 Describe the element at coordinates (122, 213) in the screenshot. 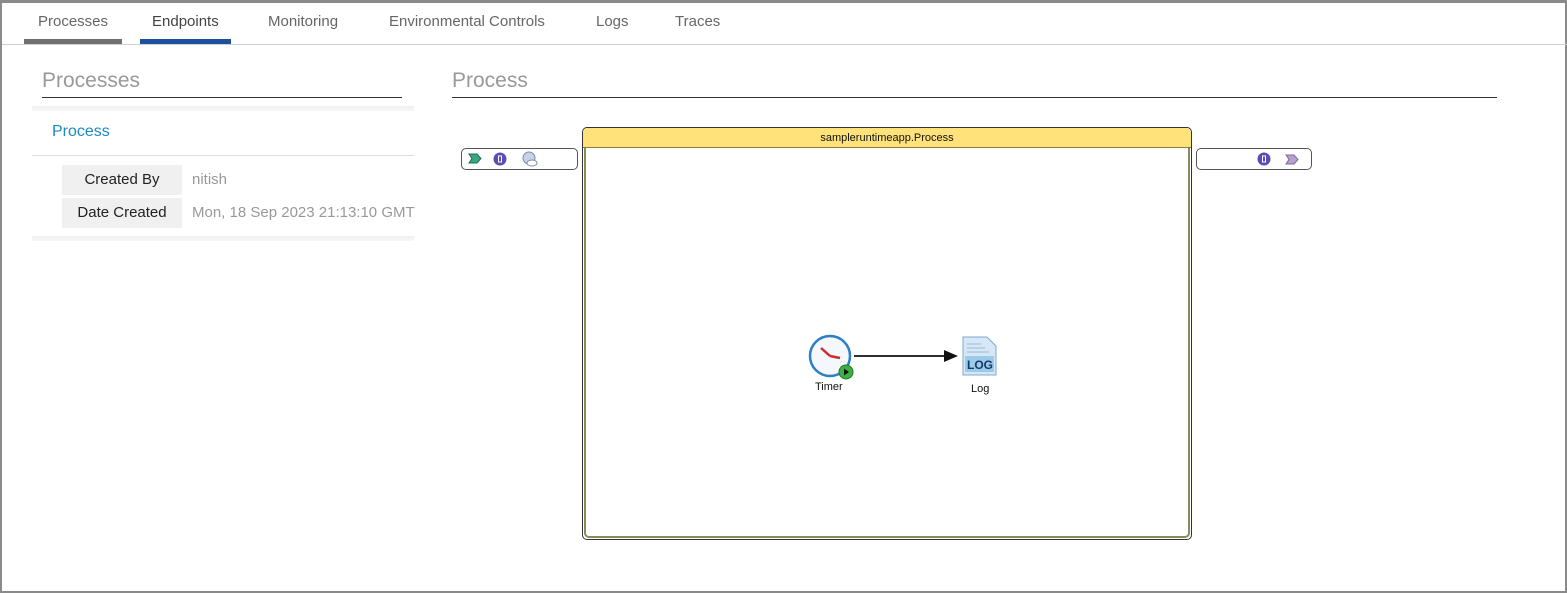

I see `date-created-label: Date Created` at that location.